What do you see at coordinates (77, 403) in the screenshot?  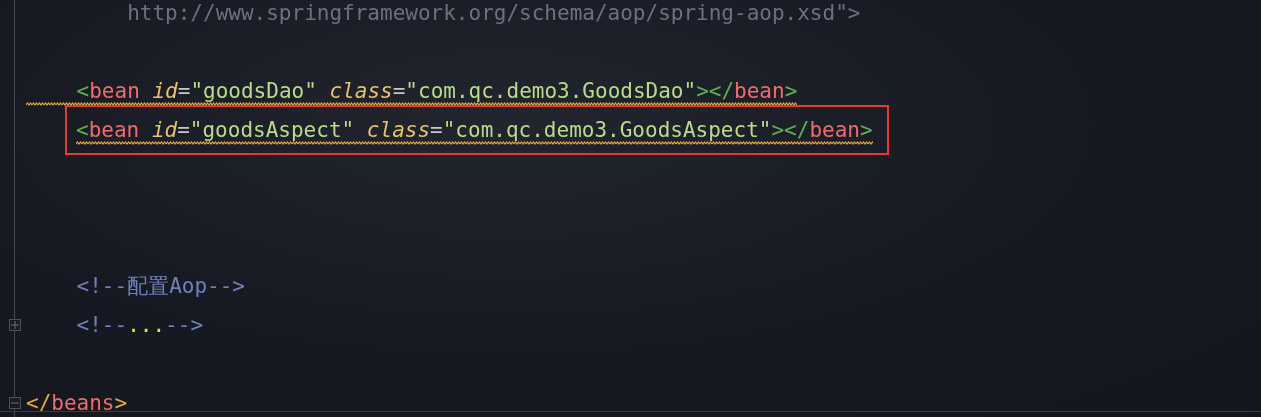 I see `code-line: </beans>` at bounding box center [77, 403].